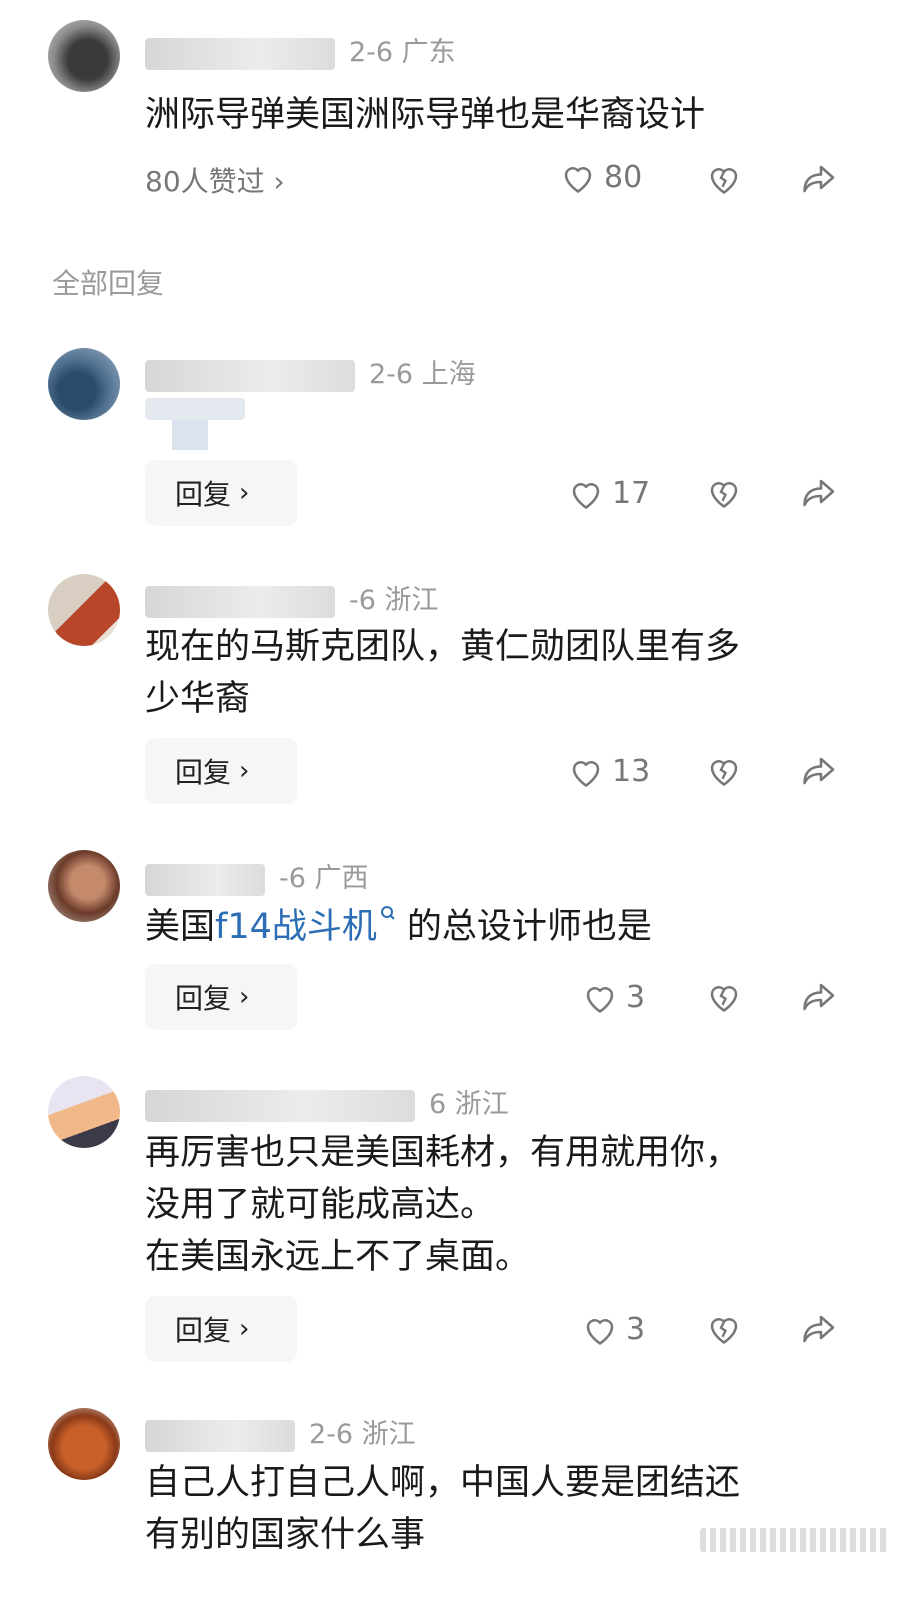 This screenshot has width=918, height=1624. Describe the element at coordinates (529, 927) in the screenshot. I see `comment-text-suffix: 的总设计师也是` at that location.